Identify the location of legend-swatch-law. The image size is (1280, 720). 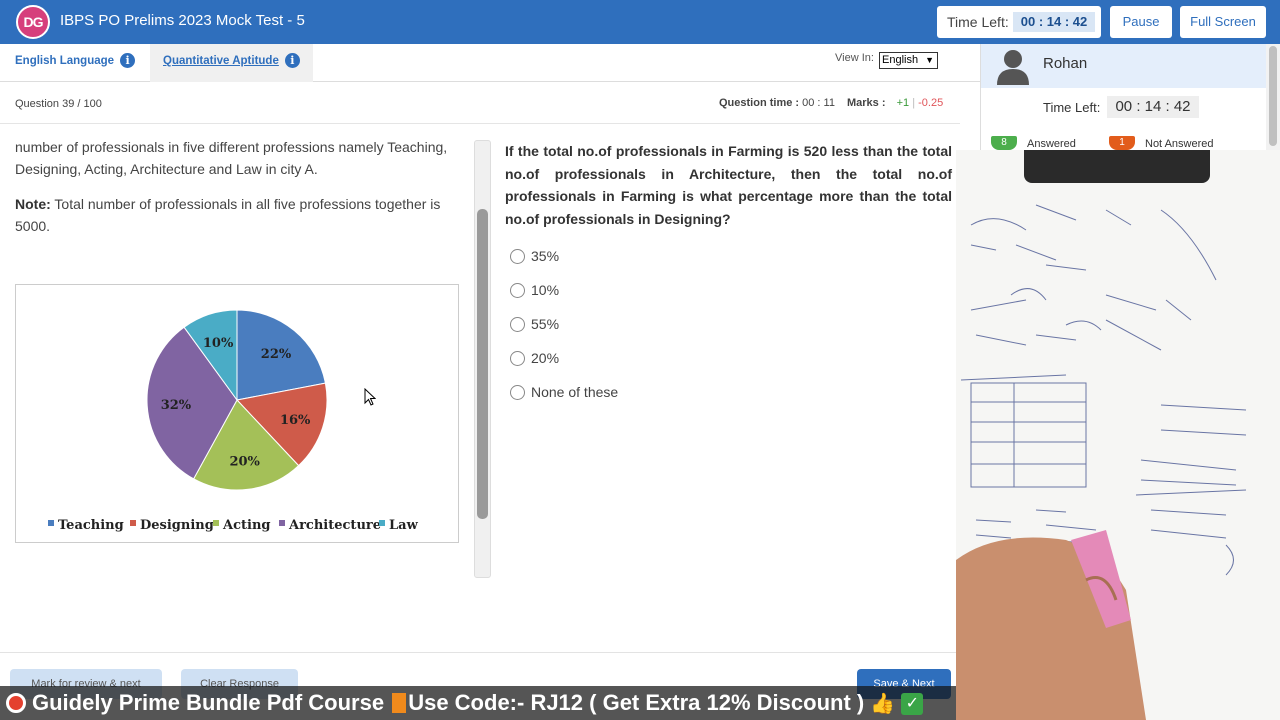
(382, 523).